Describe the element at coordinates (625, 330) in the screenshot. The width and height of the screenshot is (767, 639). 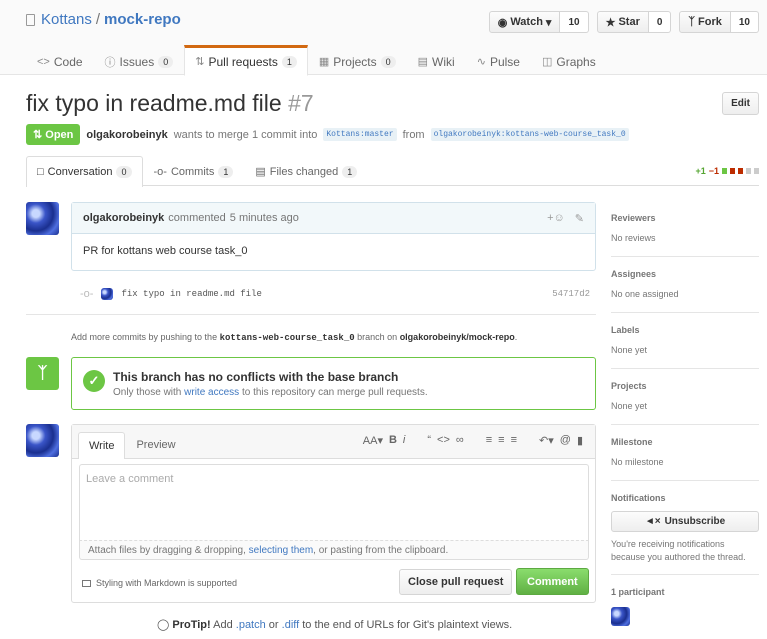
I see `sidebar-heading: Labels` at that location.